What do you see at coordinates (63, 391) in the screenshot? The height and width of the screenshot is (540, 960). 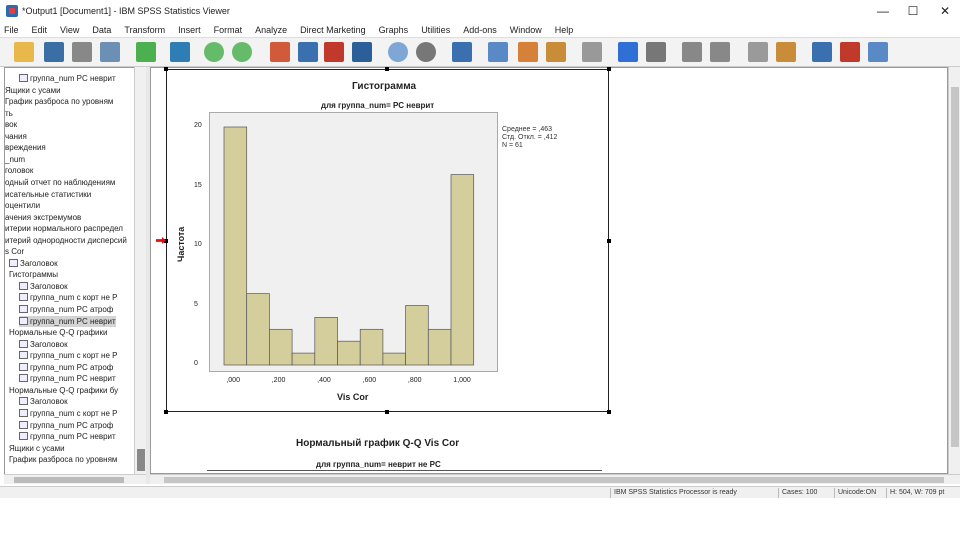 I see `outline-item: Нормальные Q-Q графики бу` at bounding box center [63, 391].